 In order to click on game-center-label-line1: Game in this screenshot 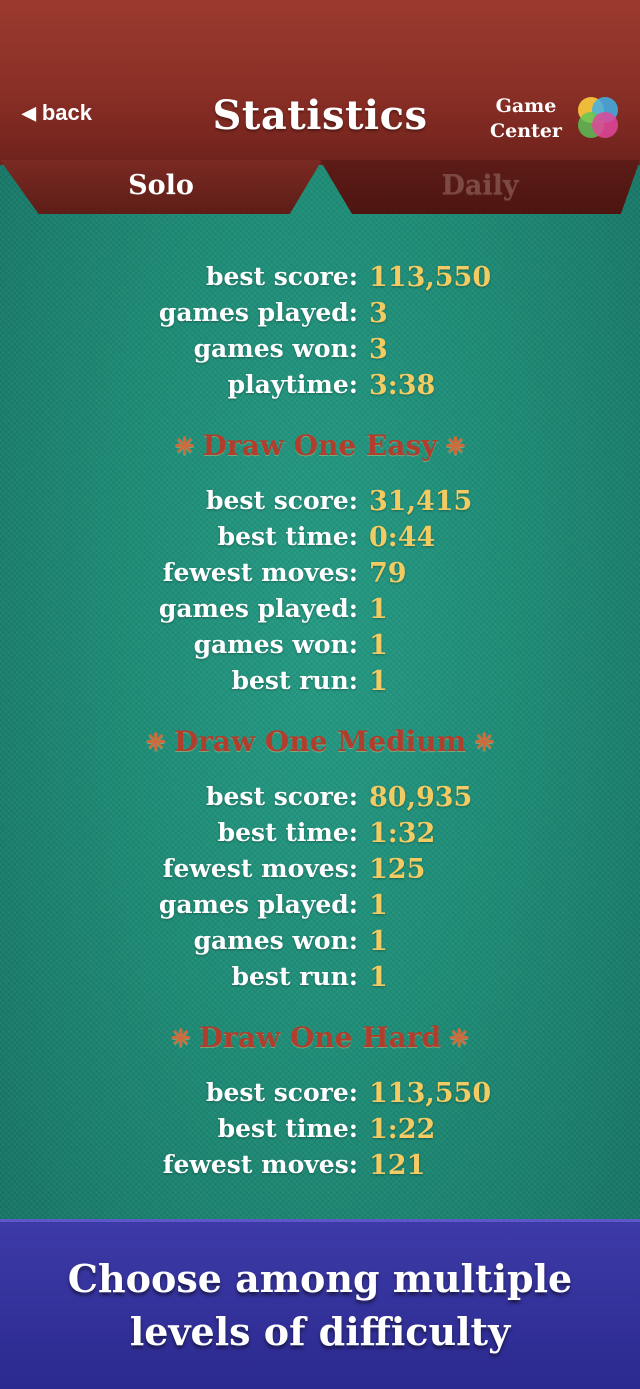, I will do `click(526, 106)`.